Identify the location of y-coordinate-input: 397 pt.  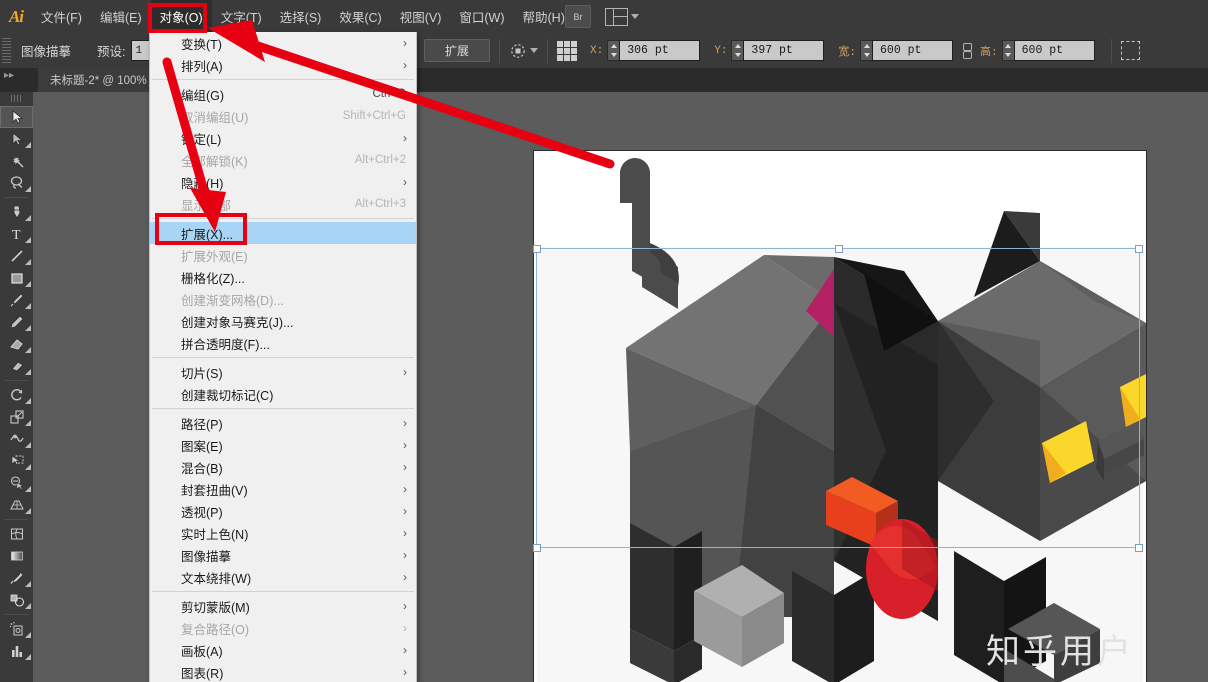
(784, 50).